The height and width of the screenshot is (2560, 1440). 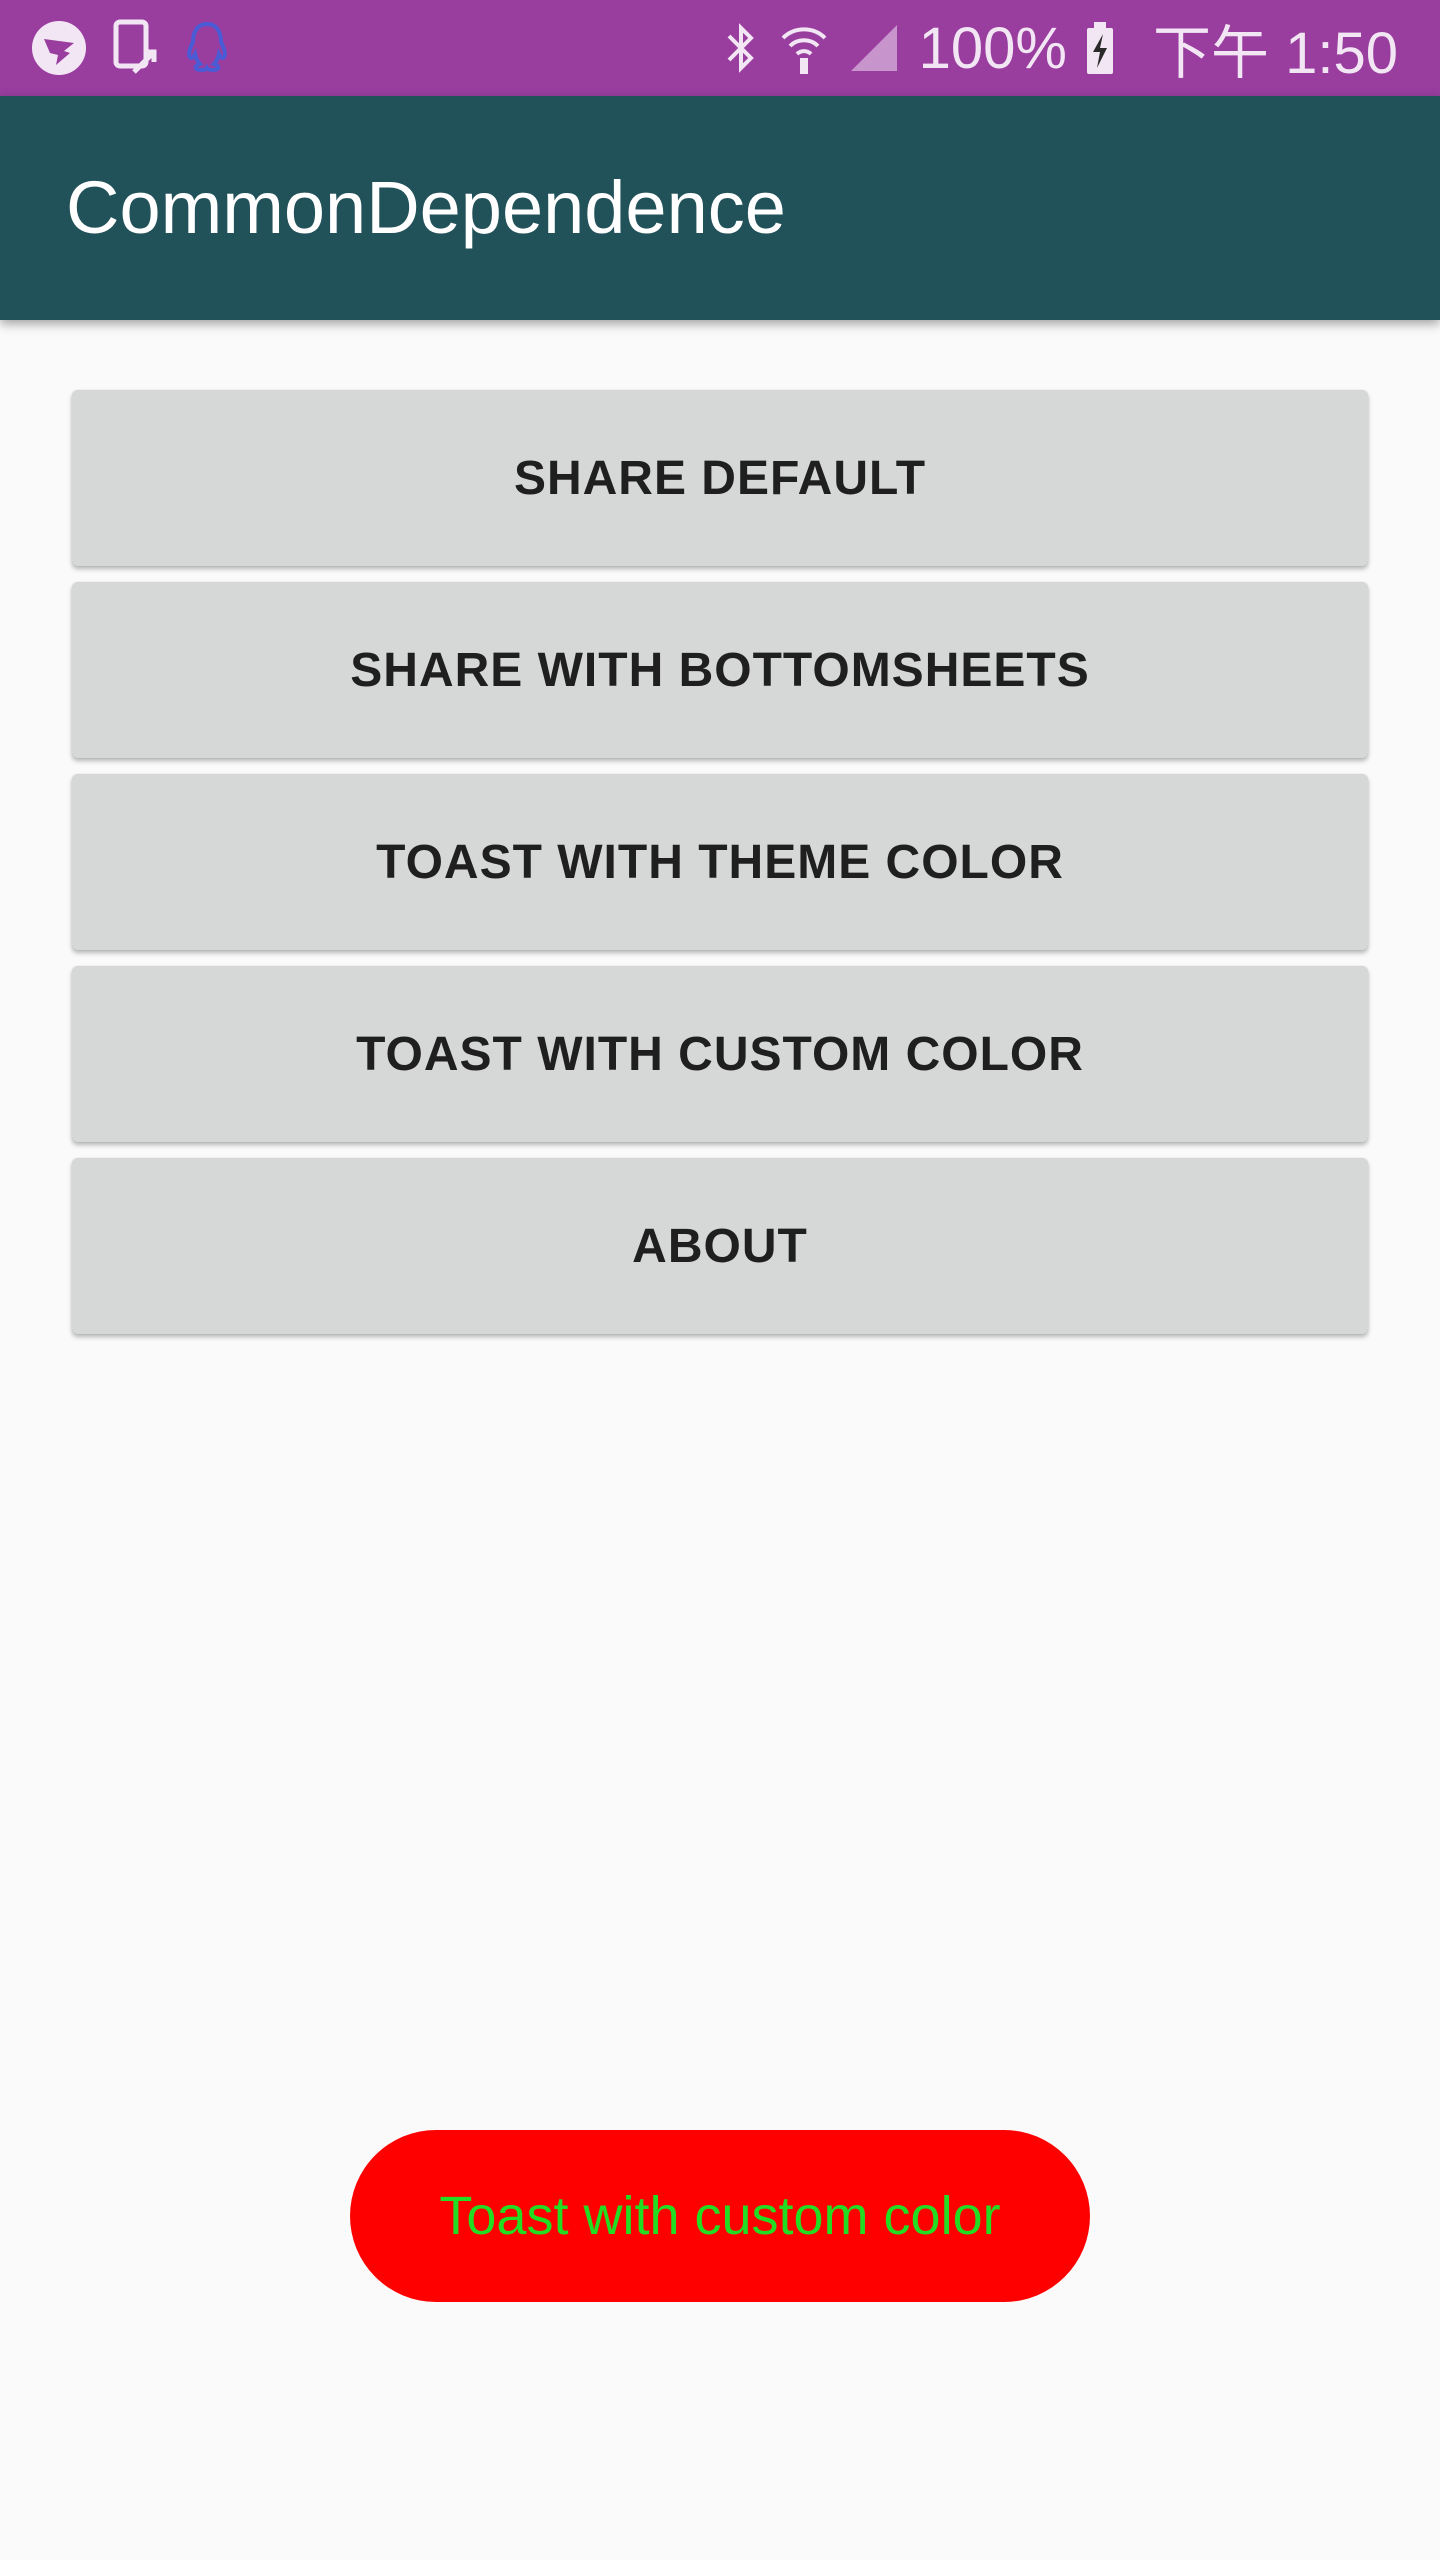 What do you see at coordinates (426, 207) in the screenshot?
I see `app-title: CommonDependence` at bounding box center [426, 207].